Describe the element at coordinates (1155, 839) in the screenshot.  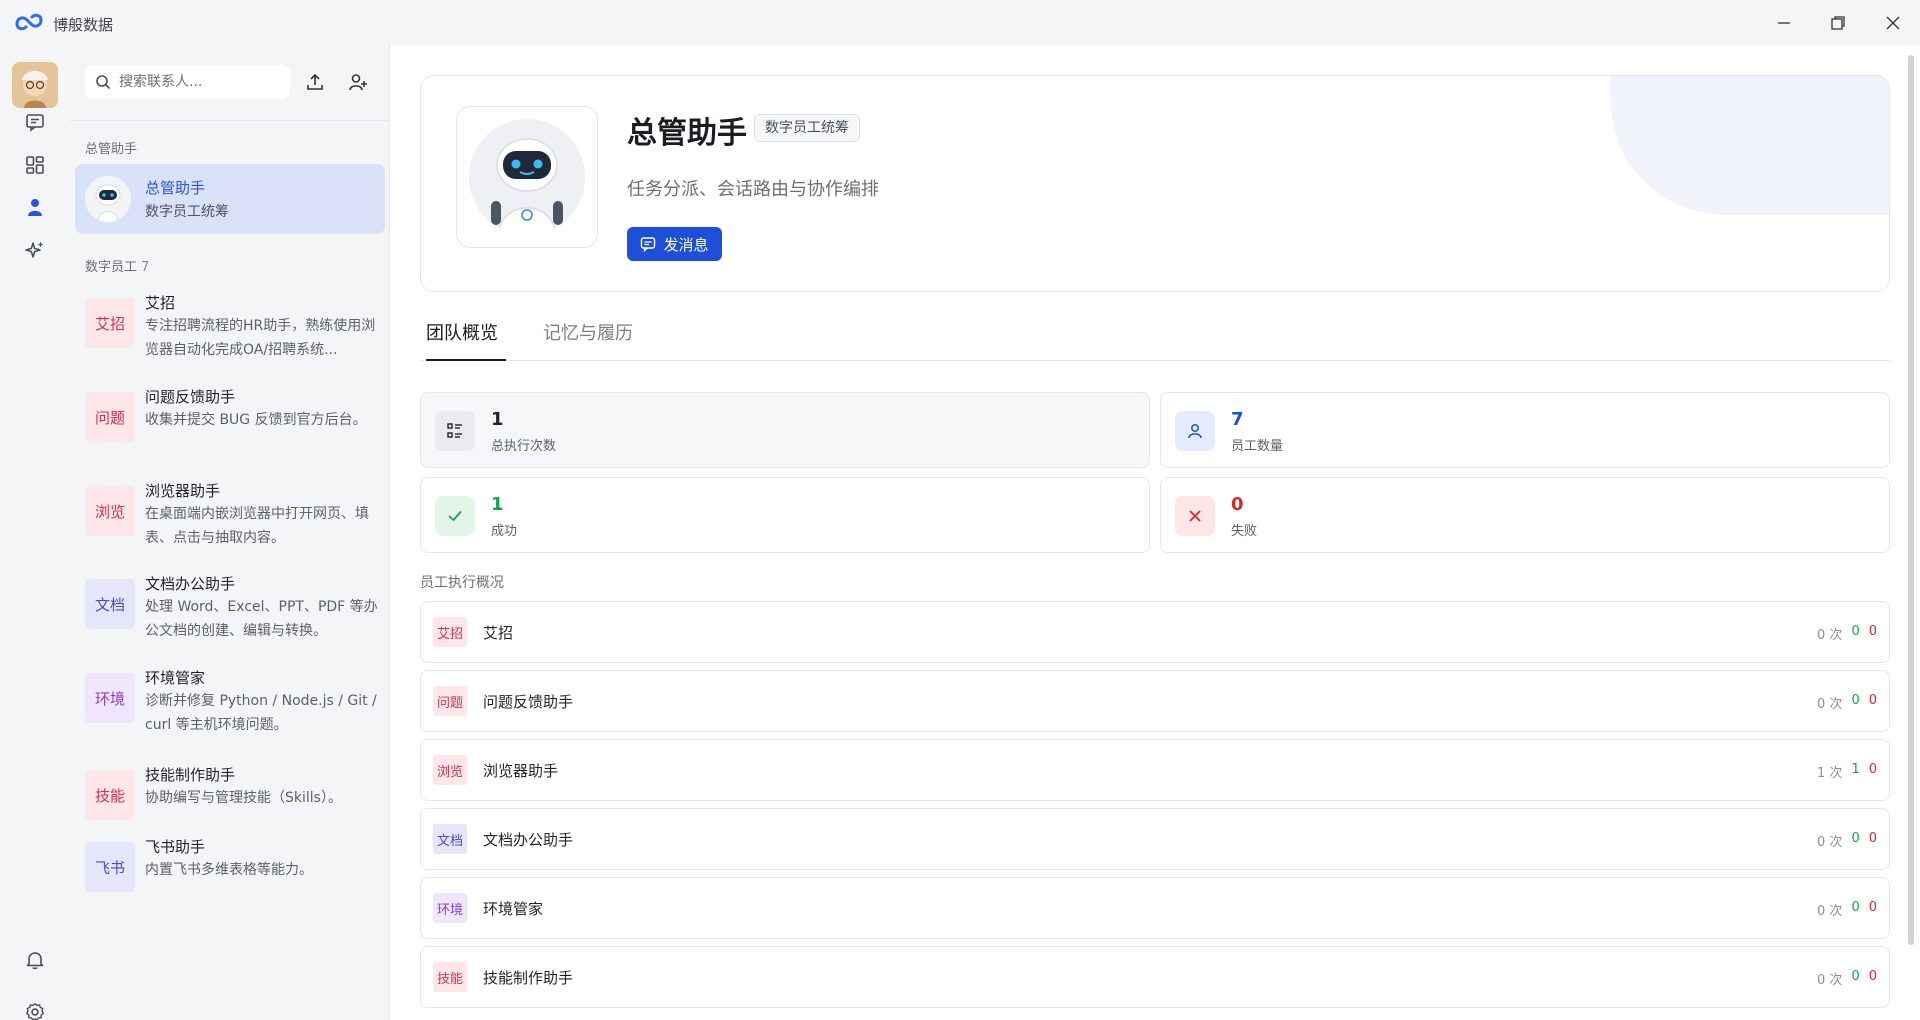
I see `exec-row: 文档 文档办公助手 0 次 0 0` at that location.